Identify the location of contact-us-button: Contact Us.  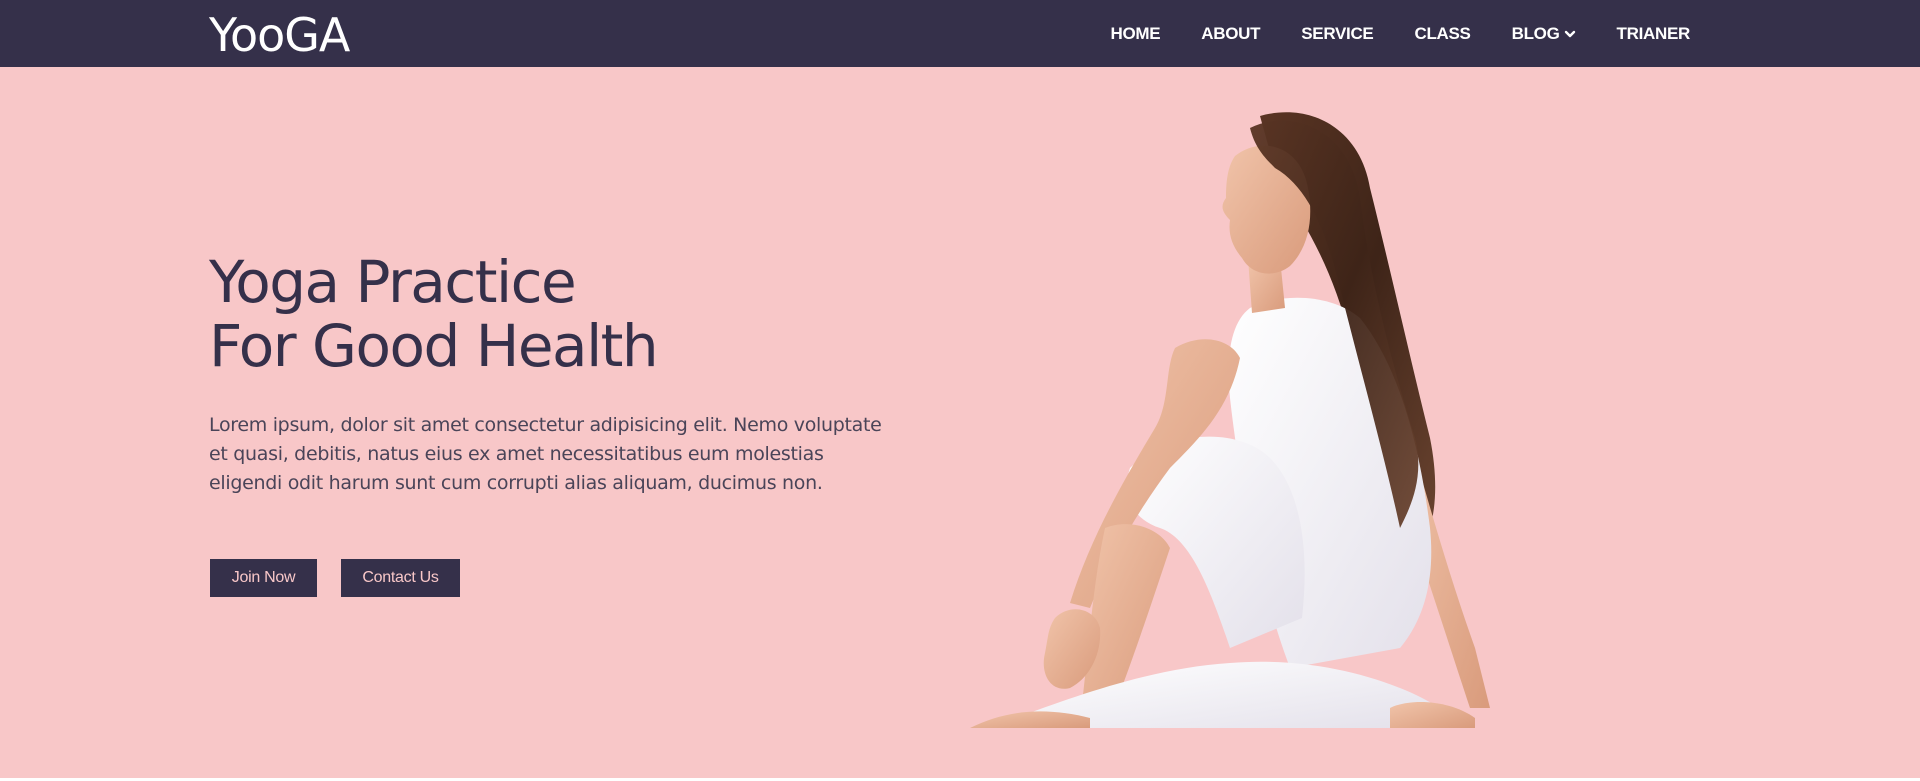
(400, 578).